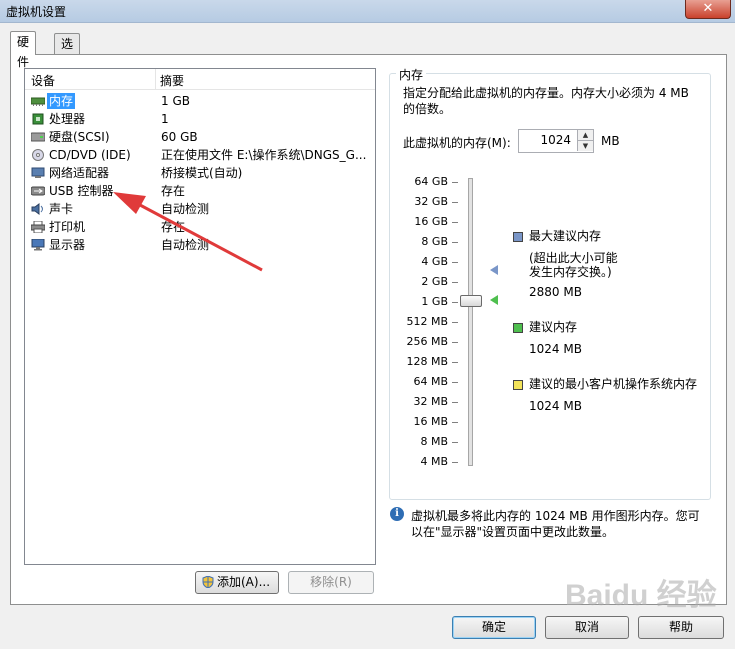 The width and height of the screenshot is (735, 649). Describe the element at coordinates (431, 181) in the screenshot. I see `scale-label: 64 GB` at that location.